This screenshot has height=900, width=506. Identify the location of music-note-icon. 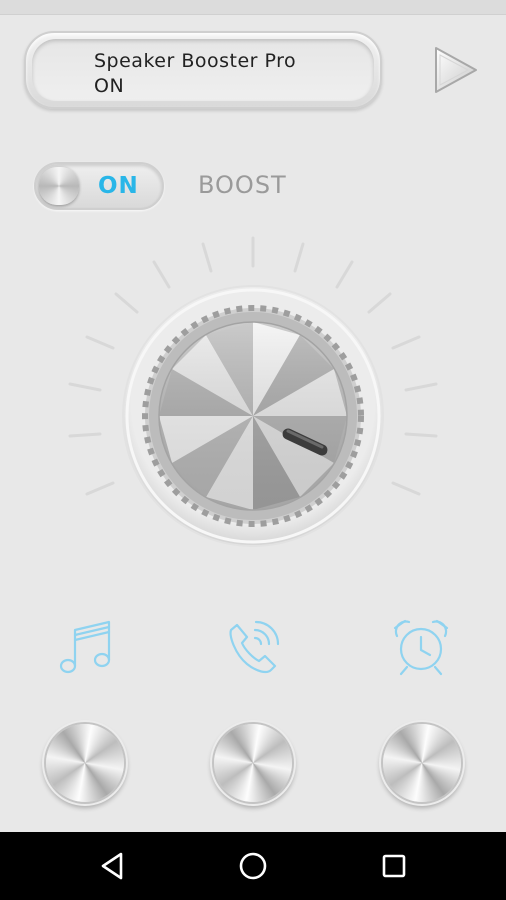
(85, 647).